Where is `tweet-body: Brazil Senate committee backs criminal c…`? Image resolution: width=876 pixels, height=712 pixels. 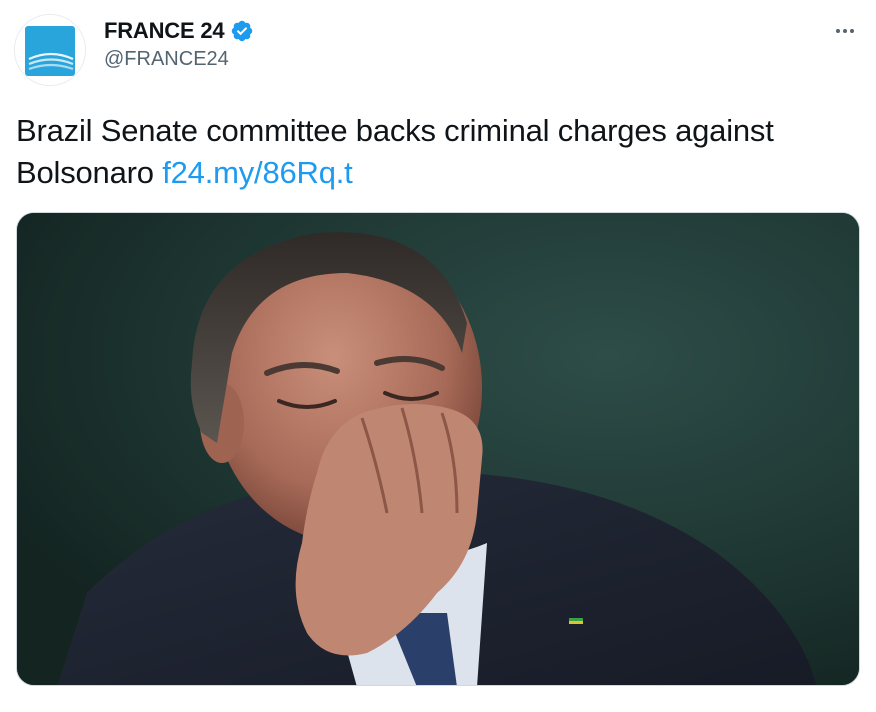
tweet-body: Brazil Senate committee backs criminal c… is located at coordinates (395, 151).